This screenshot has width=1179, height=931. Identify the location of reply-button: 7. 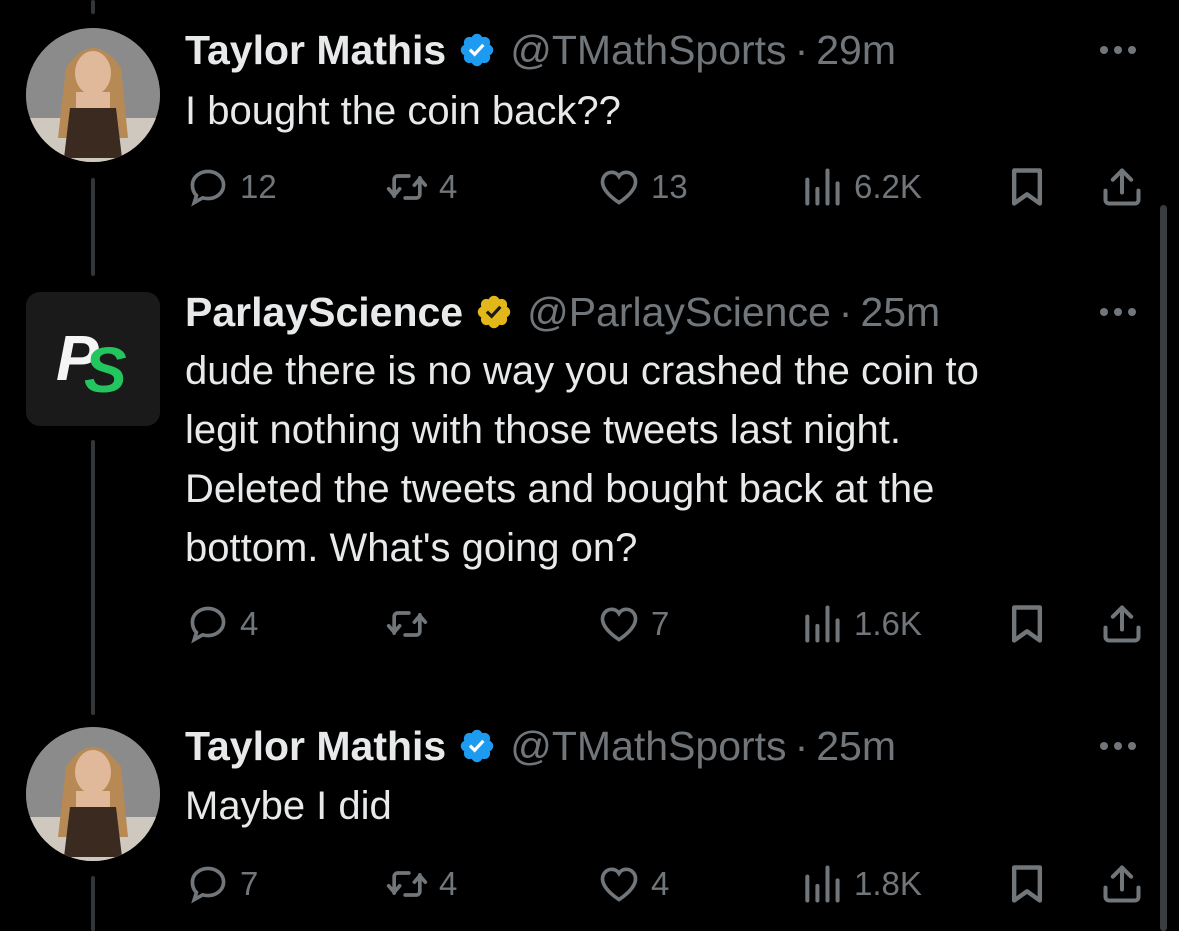
(222, 884).